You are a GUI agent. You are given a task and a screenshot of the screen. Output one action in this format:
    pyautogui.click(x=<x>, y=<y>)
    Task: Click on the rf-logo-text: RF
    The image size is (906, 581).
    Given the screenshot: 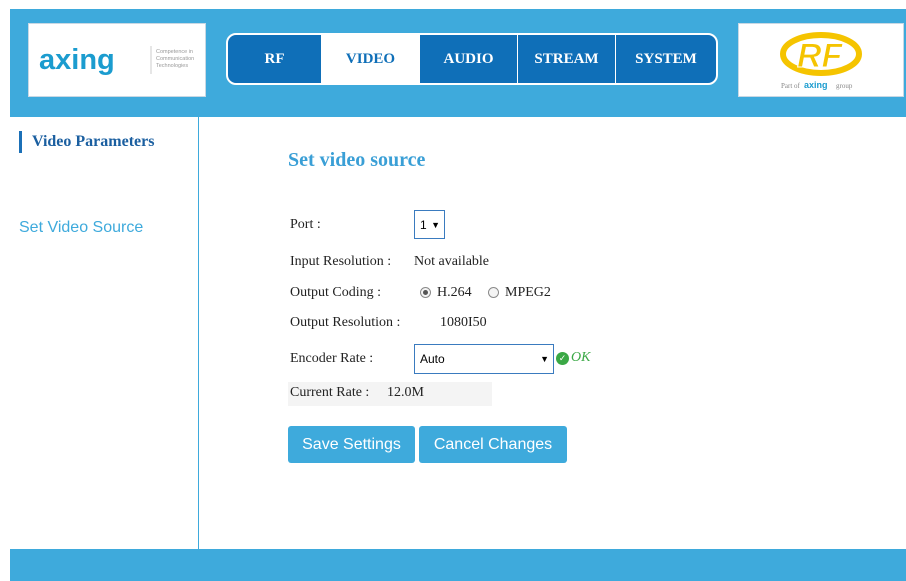 What is the action you would take?
    pyautogui.click(x=820, y=56)
    